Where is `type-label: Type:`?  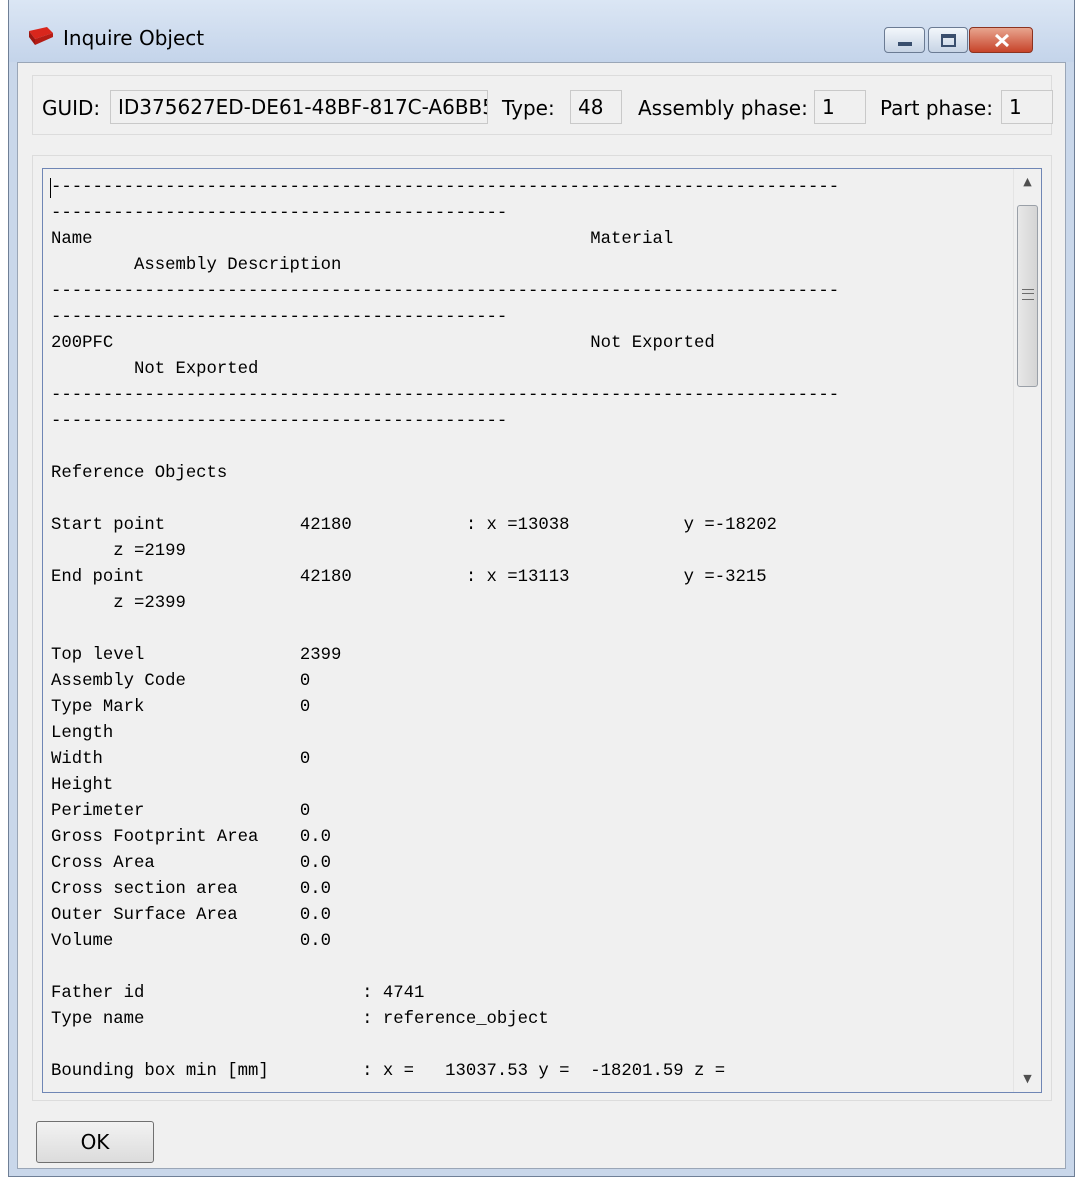 type-label: Type: is located at coordinates (528, 108).